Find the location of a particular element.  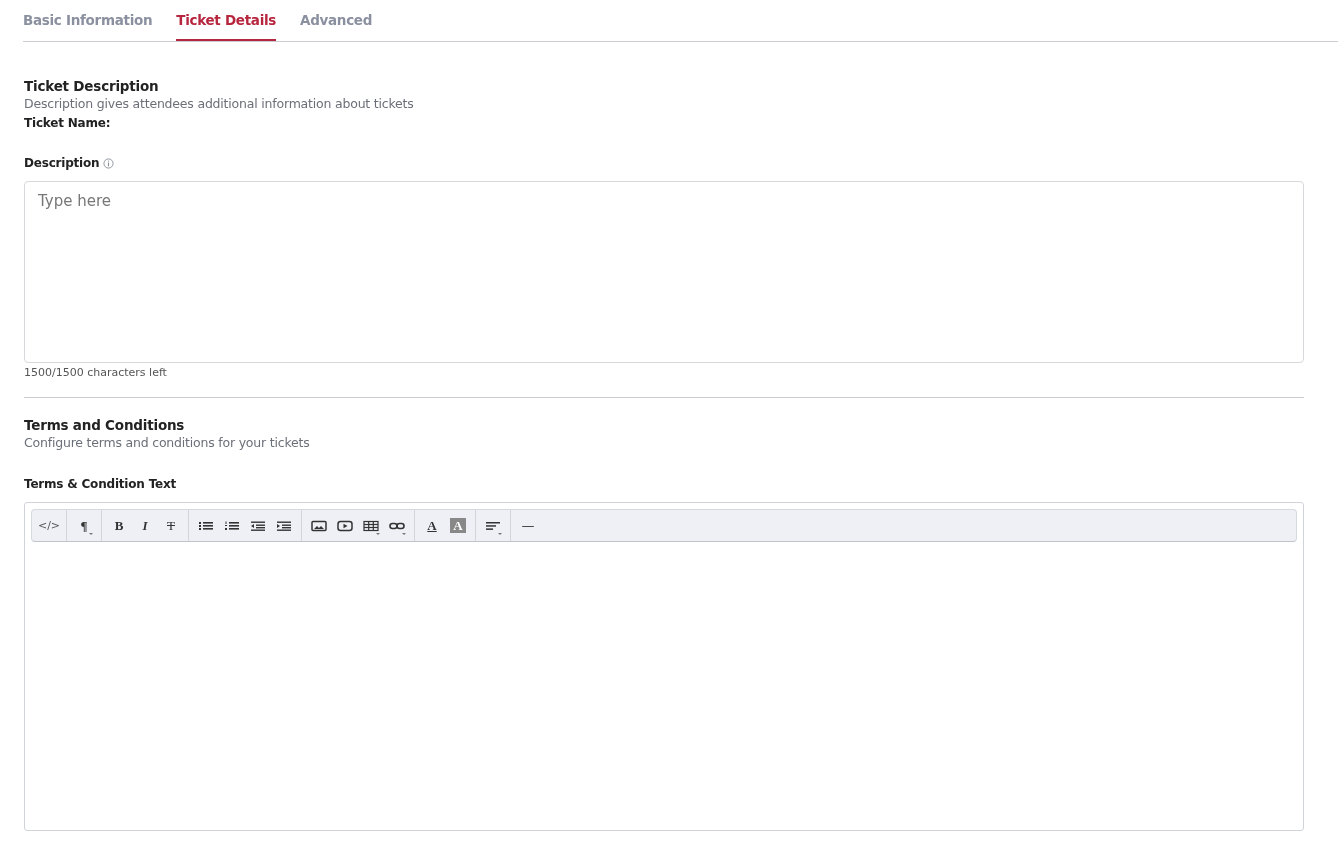

strikethrough-button: T is located at coordinates (171, 525).